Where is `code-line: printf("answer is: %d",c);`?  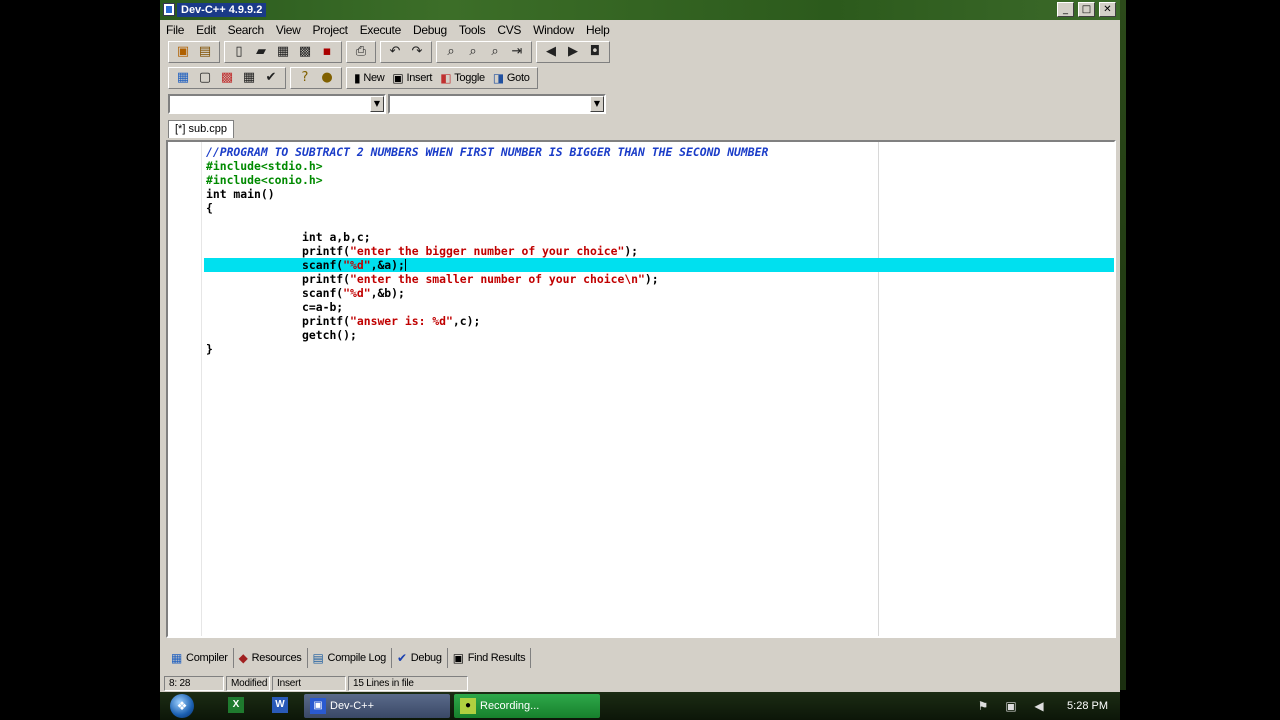 code-line: printf("answer is: %d",c); is located at coordinates (659, 321).